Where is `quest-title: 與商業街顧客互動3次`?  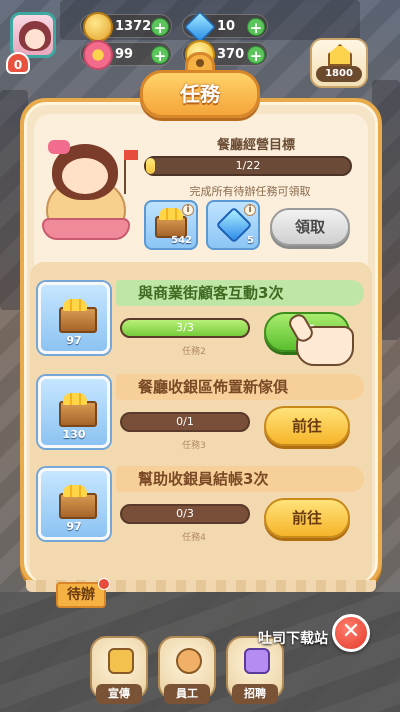 quest-title: 與商業街顧客互動3次 is located at coordinates (240, 293).